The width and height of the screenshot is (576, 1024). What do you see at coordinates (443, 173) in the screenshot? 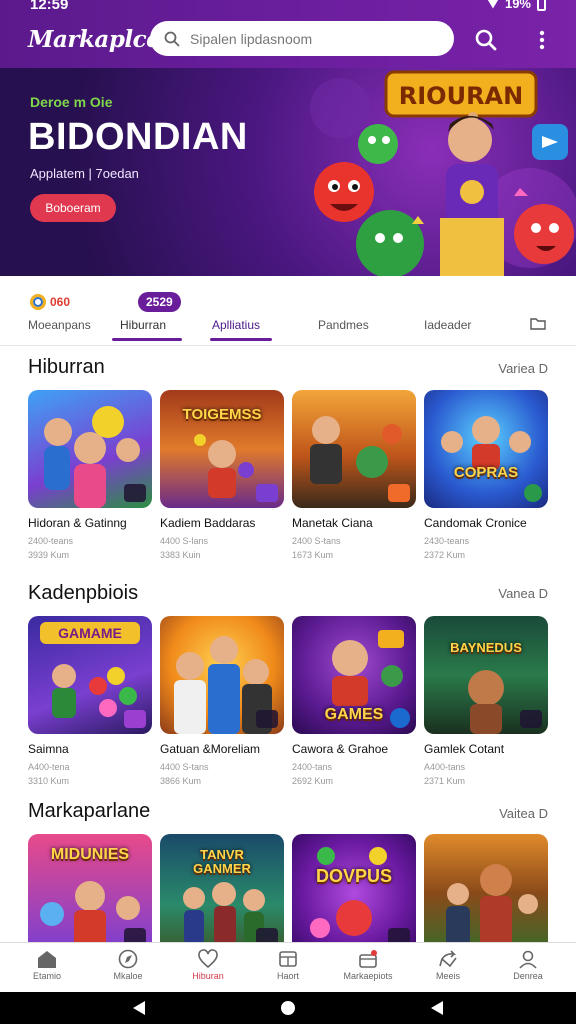
I see `hero-illustration: RIOURAN` at bounding box center [443, 173].